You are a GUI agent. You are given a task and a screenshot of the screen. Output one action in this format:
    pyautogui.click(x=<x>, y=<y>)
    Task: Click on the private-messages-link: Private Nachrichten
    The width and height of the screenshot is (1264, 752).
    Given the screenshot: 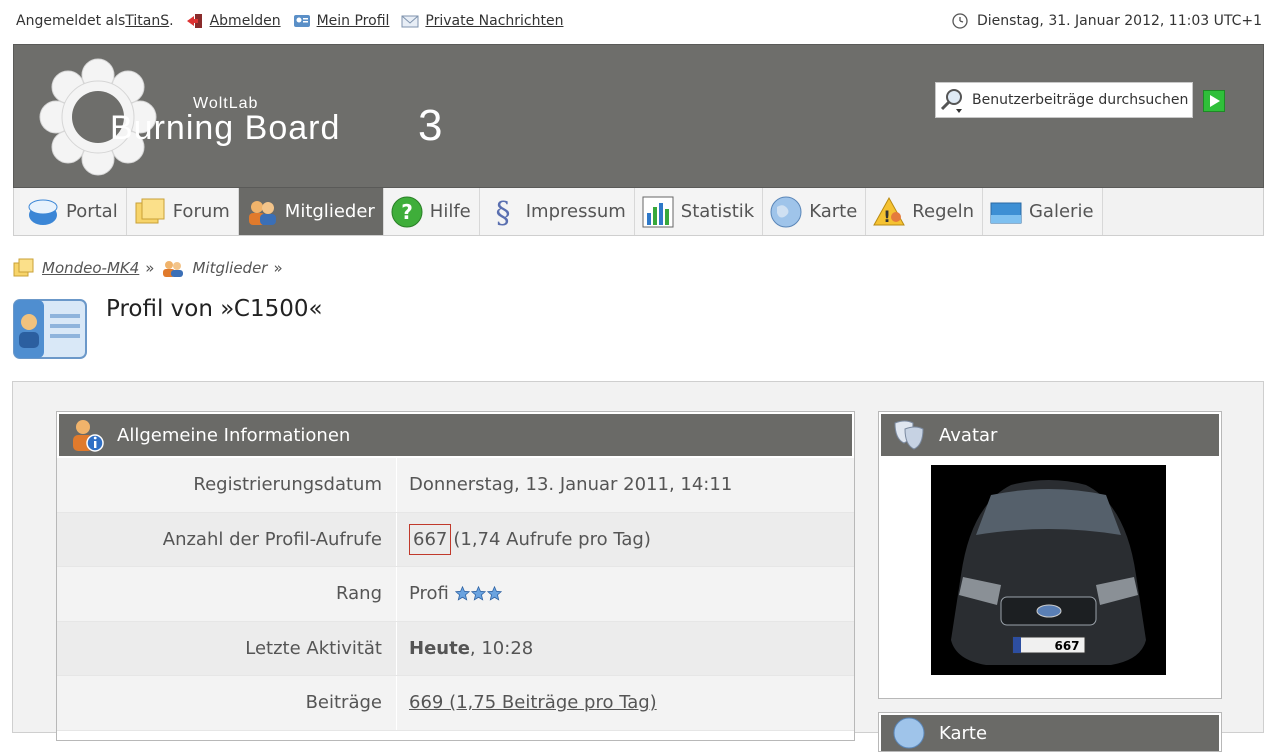 What is the action you would take?
    pyautogui.click(x=494, y=21)
    